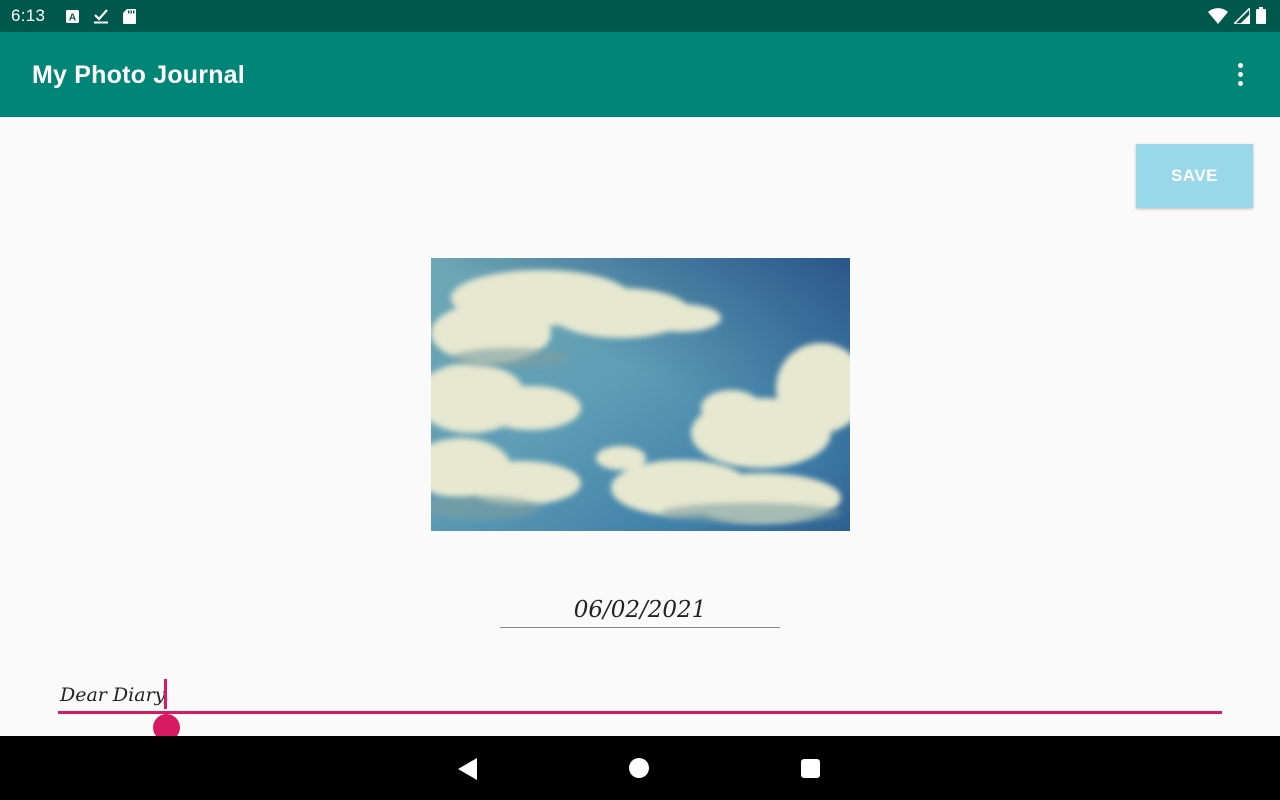 The image size is (1280, 800). What do you see at coordinates (129, 16) in the screenshot?
I see `sd-card-icon` at bounding box center [129, 16].